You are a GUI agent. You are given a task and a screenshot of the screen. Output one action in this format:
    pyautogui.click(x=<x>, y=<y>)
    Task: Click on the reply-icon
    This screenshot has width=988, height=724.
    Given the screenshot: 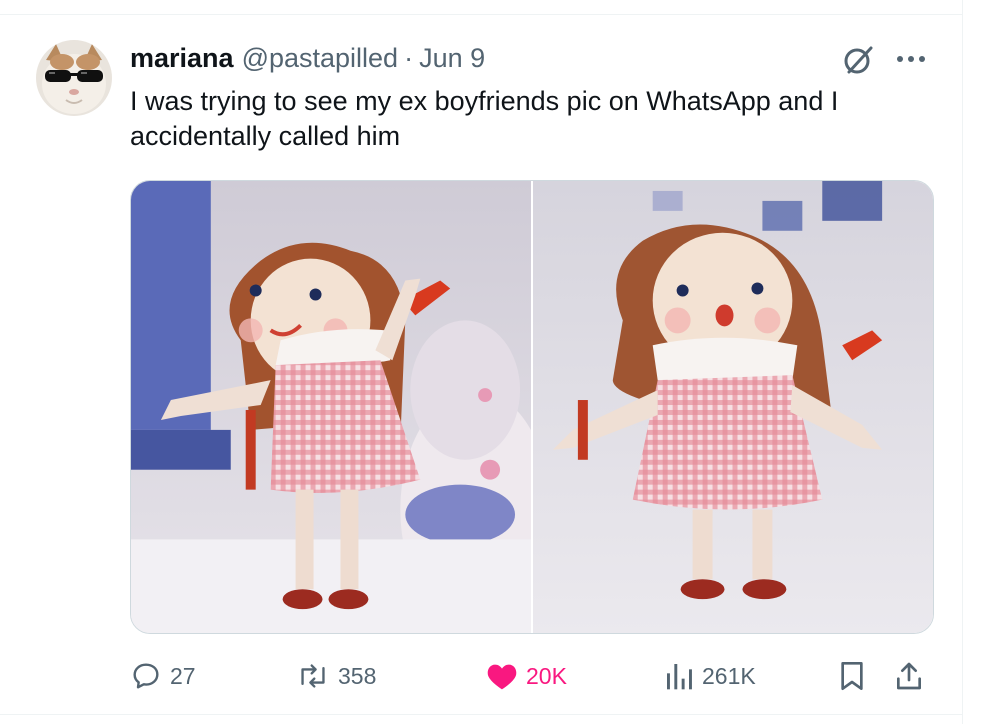 What is the action you would take?
    pyautogui.click(x=146, y=676)
    